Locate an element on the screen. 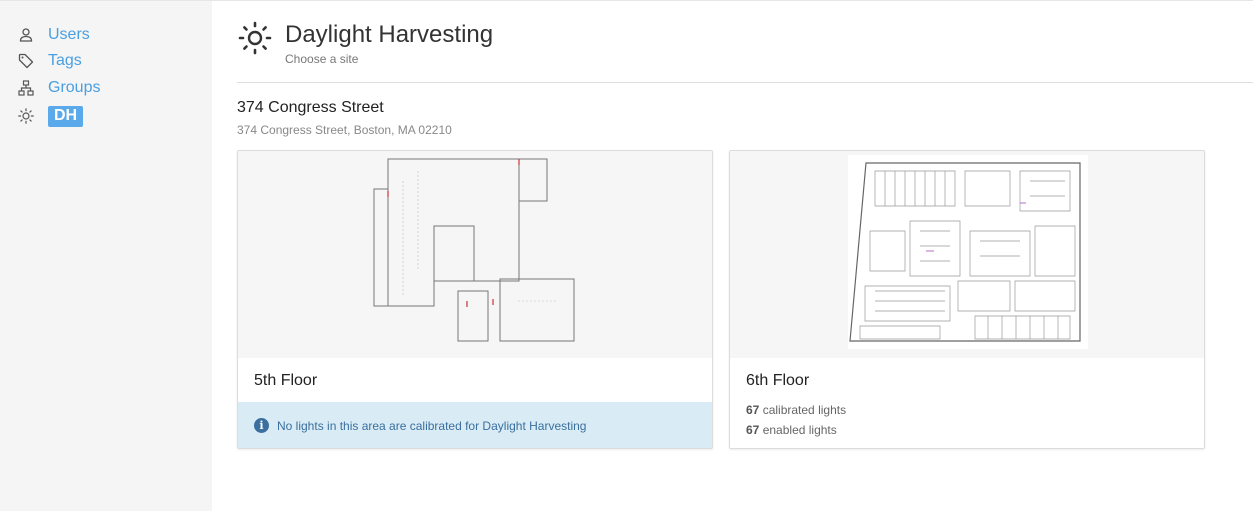  enabled-lights-stat: 67 enabled lights is located at coordinates (791, 430).